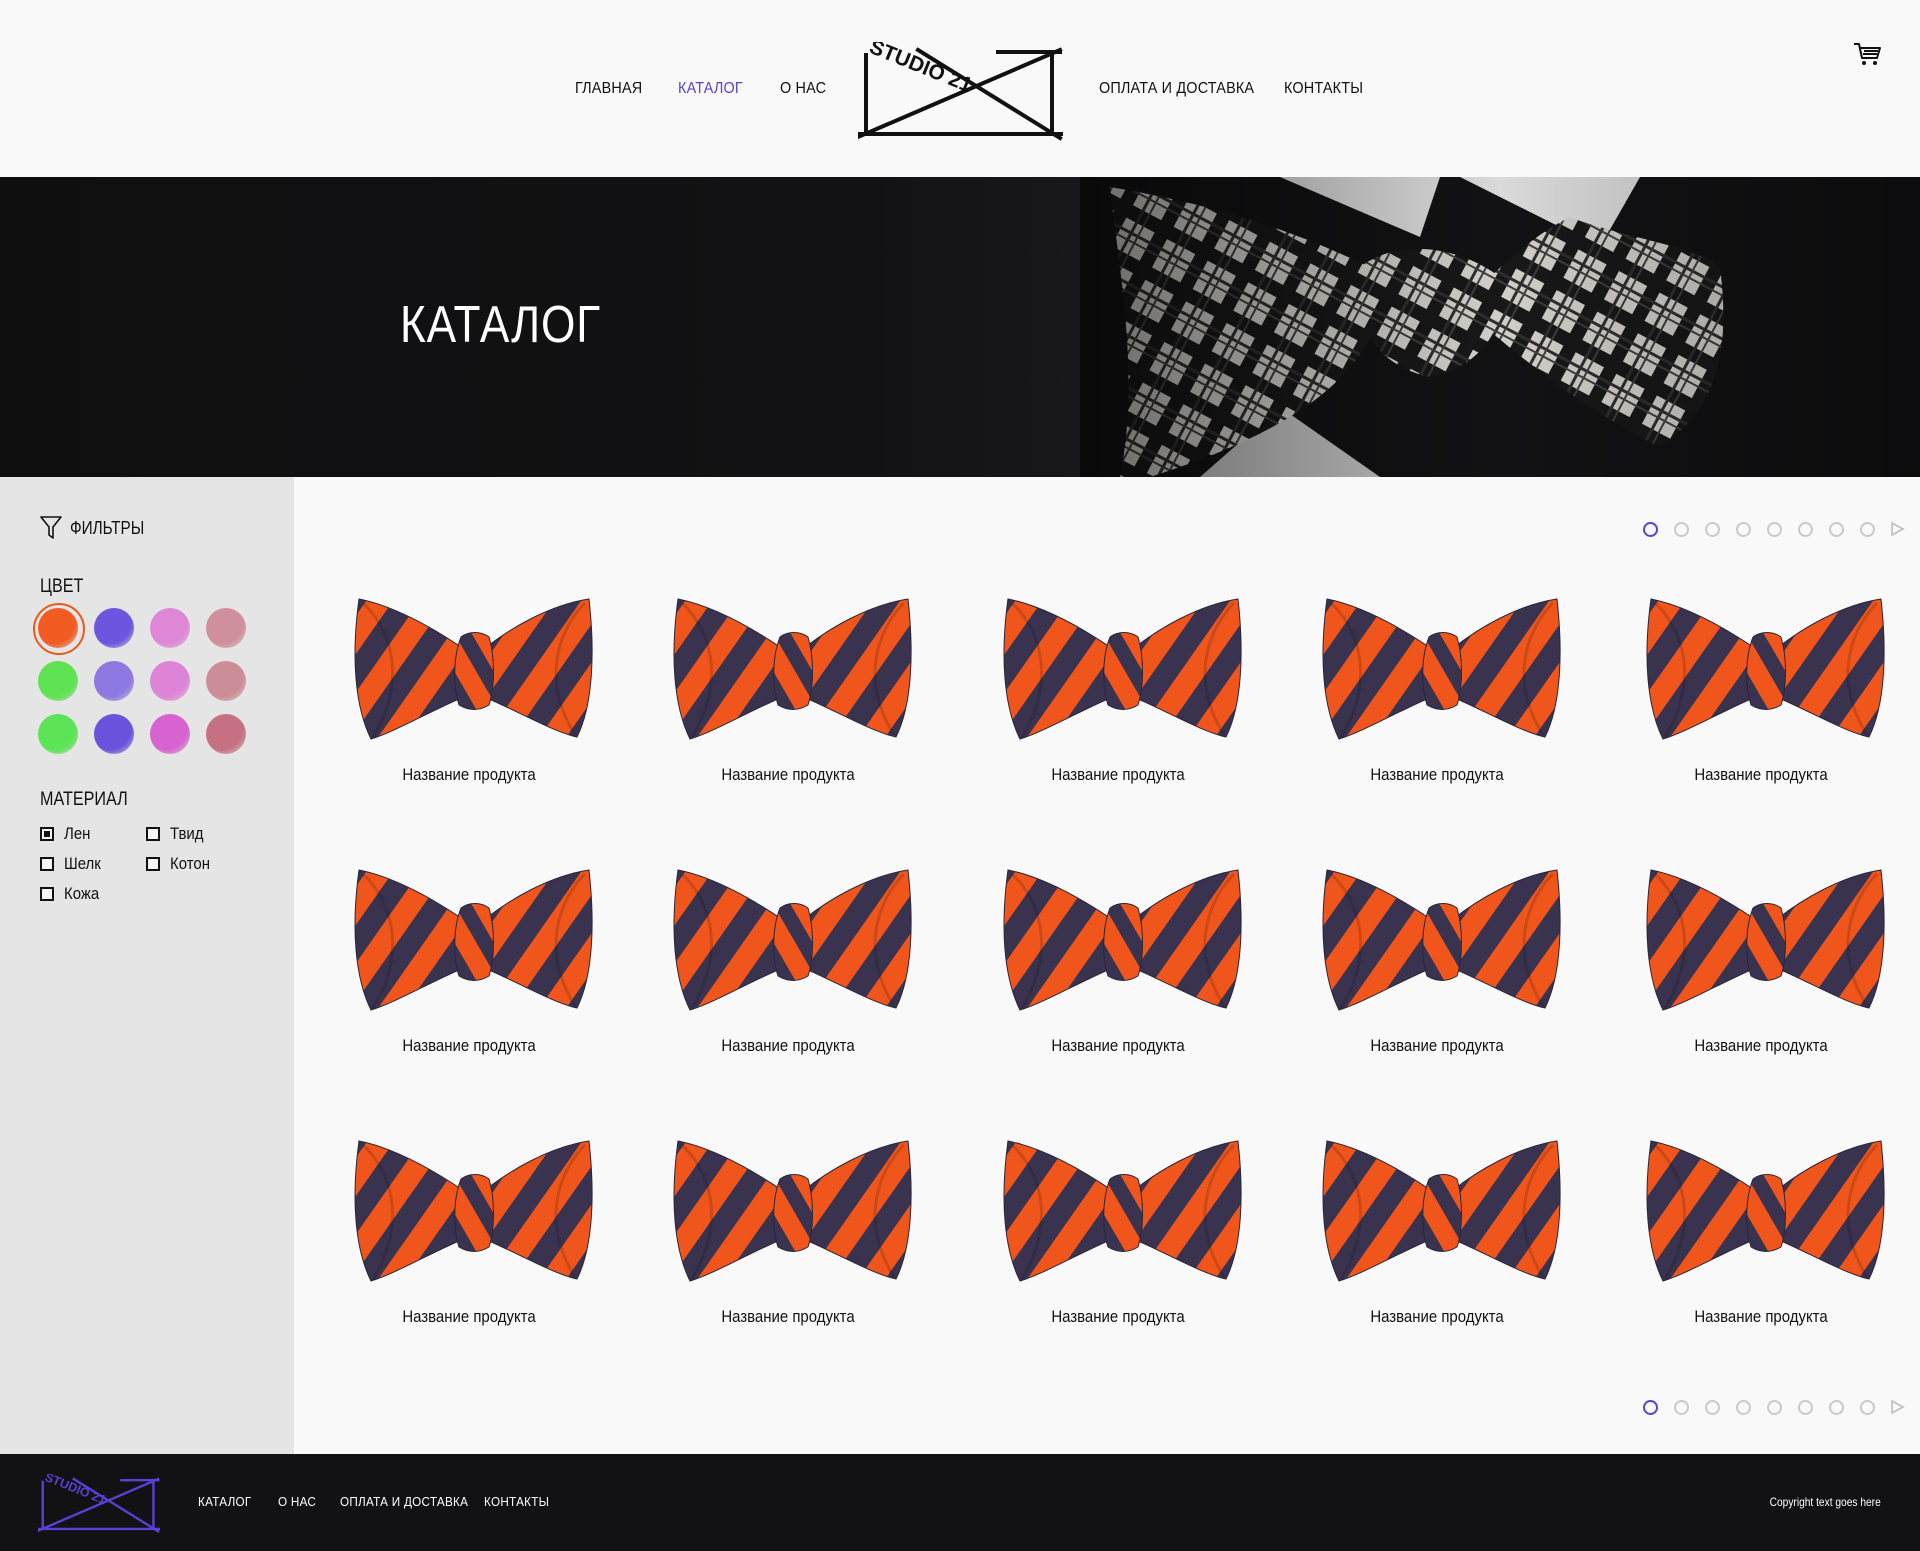 The image size is (1920, 1551). What do you see at coordinates (72, 894) in the screenshot?
I see `material-option-leather: Кожа` at bounding box center [72, 894].